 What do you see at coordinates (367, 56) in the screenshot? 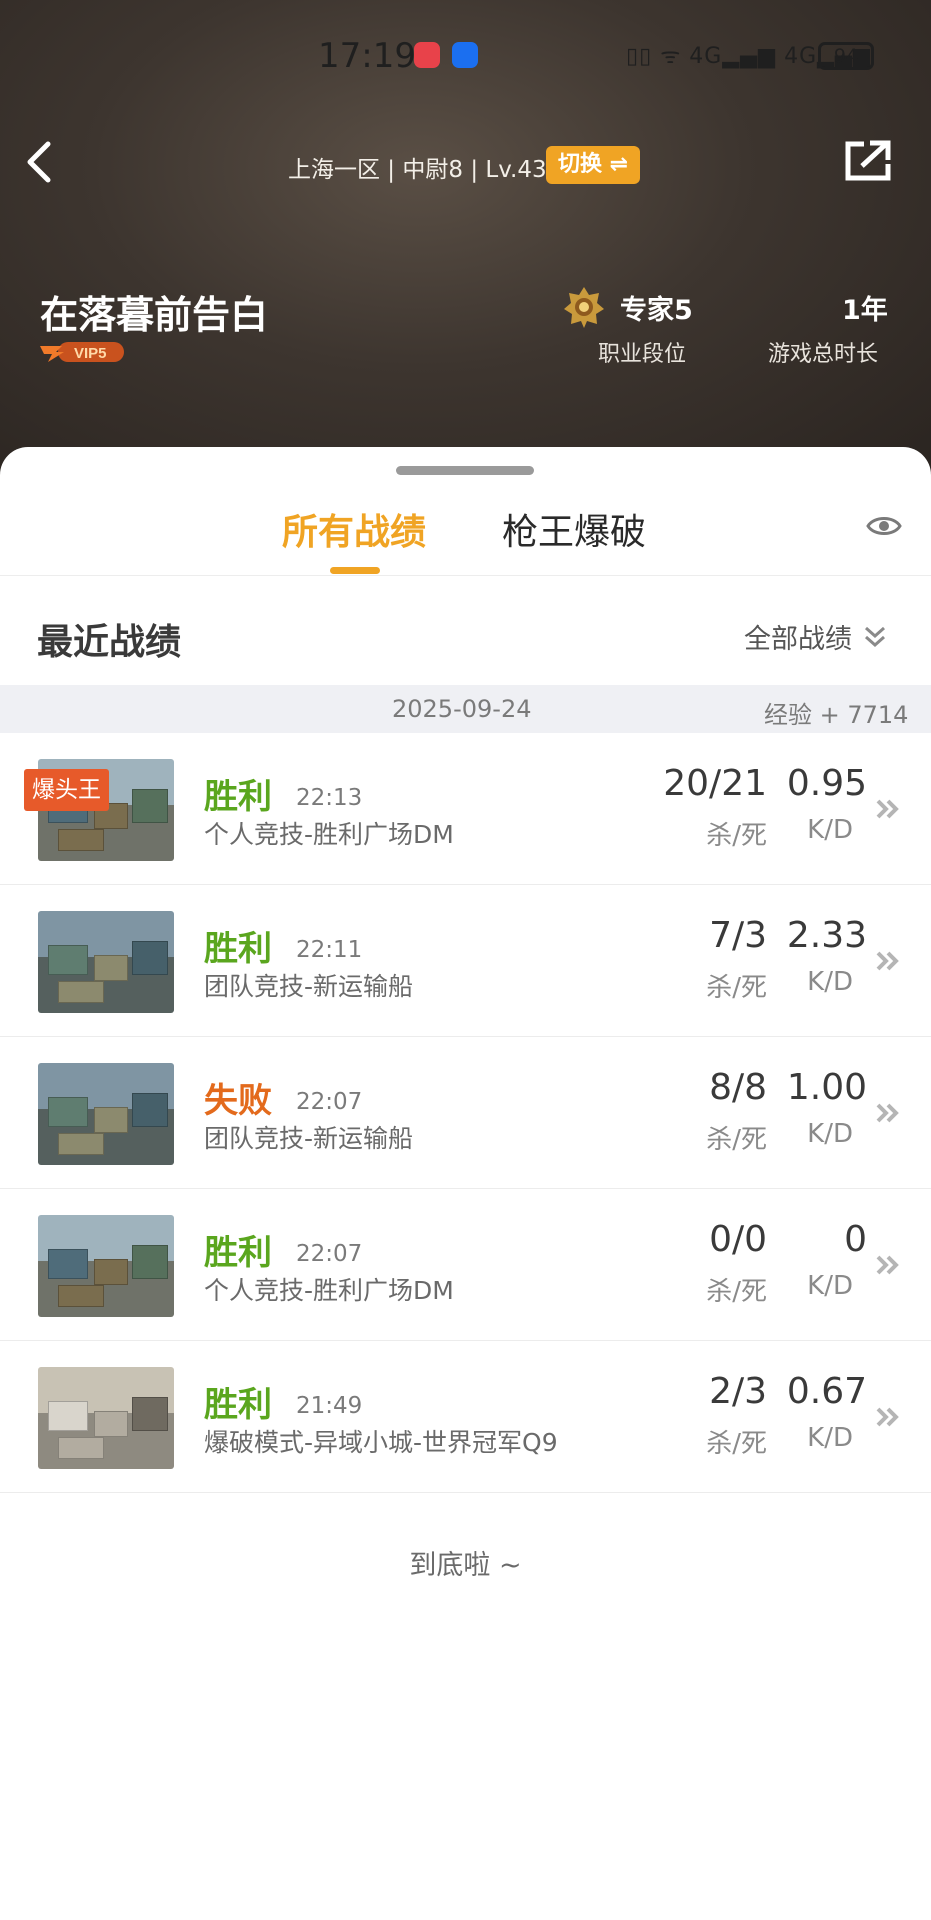
I see `status-time: 17:19` at bounding box center [367, 56].